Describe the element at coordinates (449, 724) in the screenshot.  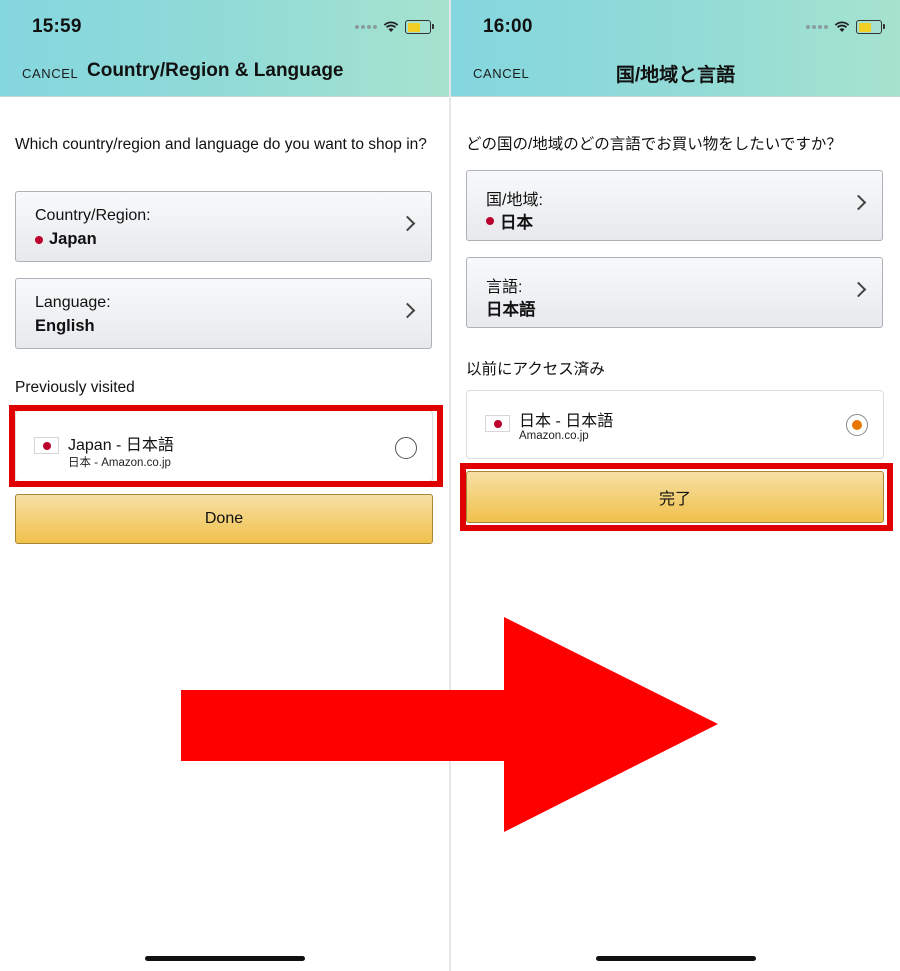
I see `right-arrow-icon` at that location.